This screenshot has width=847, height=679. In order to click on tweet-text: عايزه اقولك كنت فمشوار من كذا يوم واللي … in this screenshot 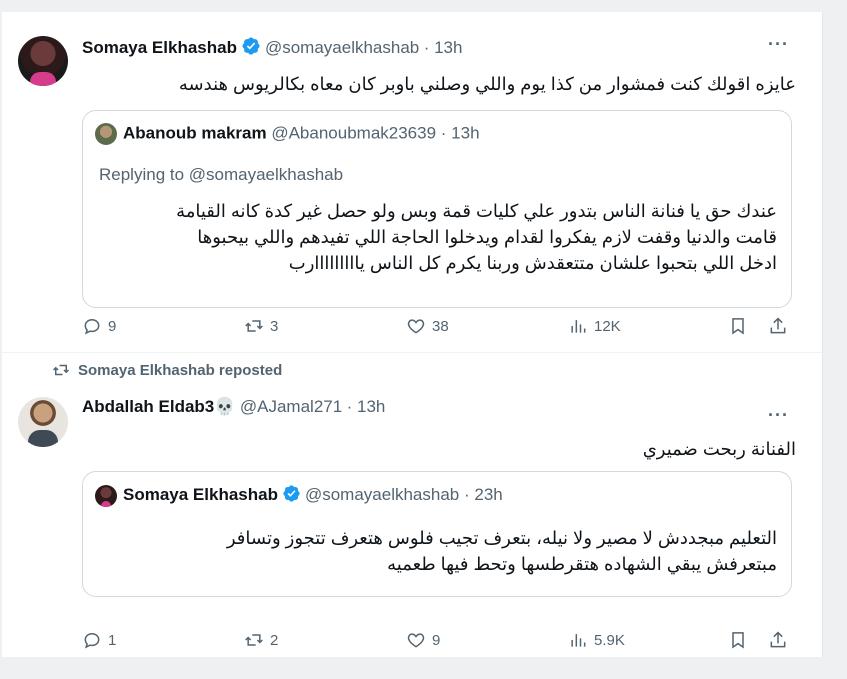, I will do `click(487, 84)`.